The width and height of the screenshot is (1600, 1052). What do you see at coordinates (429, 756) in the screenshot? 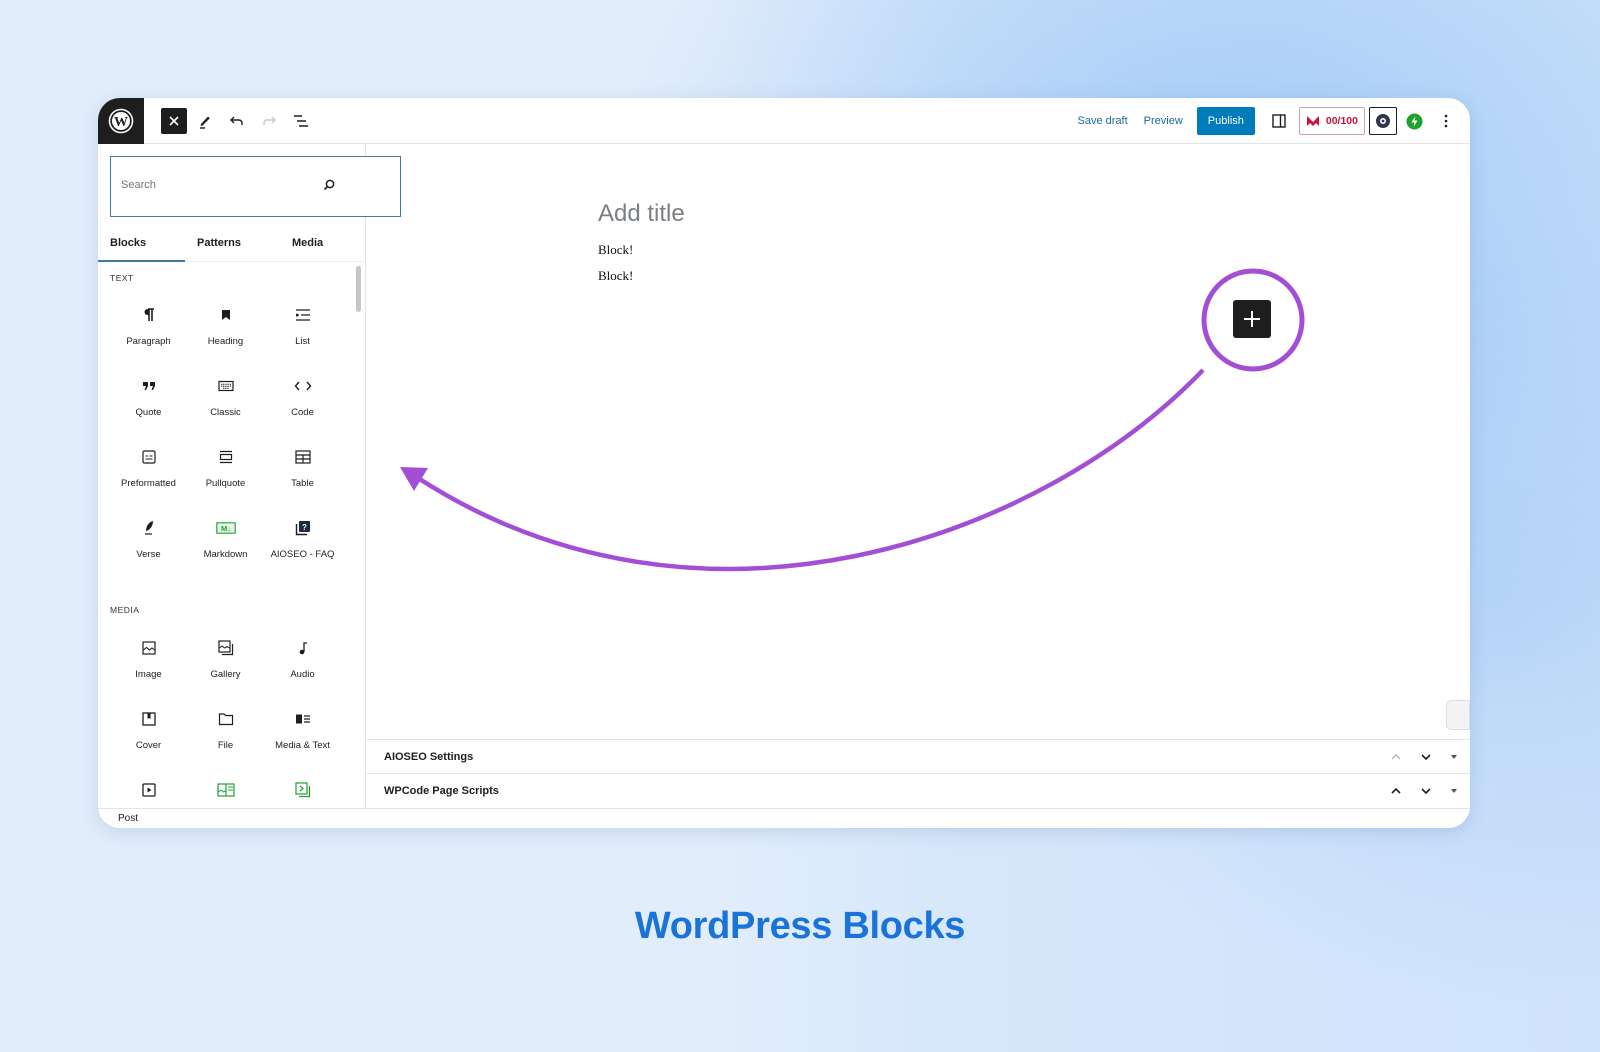
I see `meta-box-title: AIOSEO Settings` at bounding box center [429, 756].